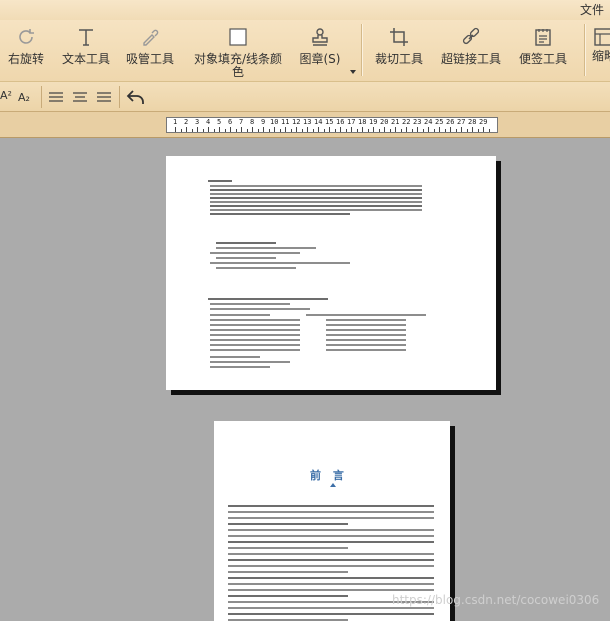  What do you see at coordinates (197, 122) in the screenshot?
I see `ruler-number: 3` at bounding box center [197, 122].